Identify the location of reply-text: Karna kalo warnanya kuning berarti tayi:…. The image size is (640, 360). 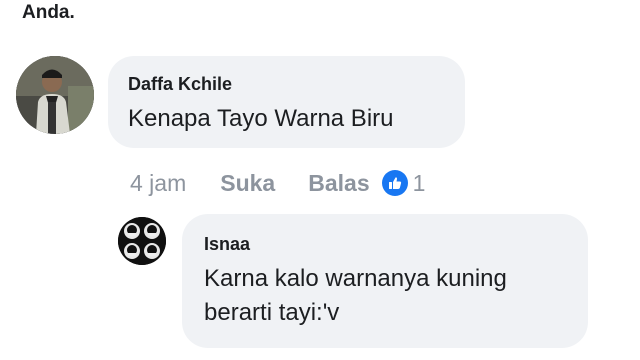
(355, 295).